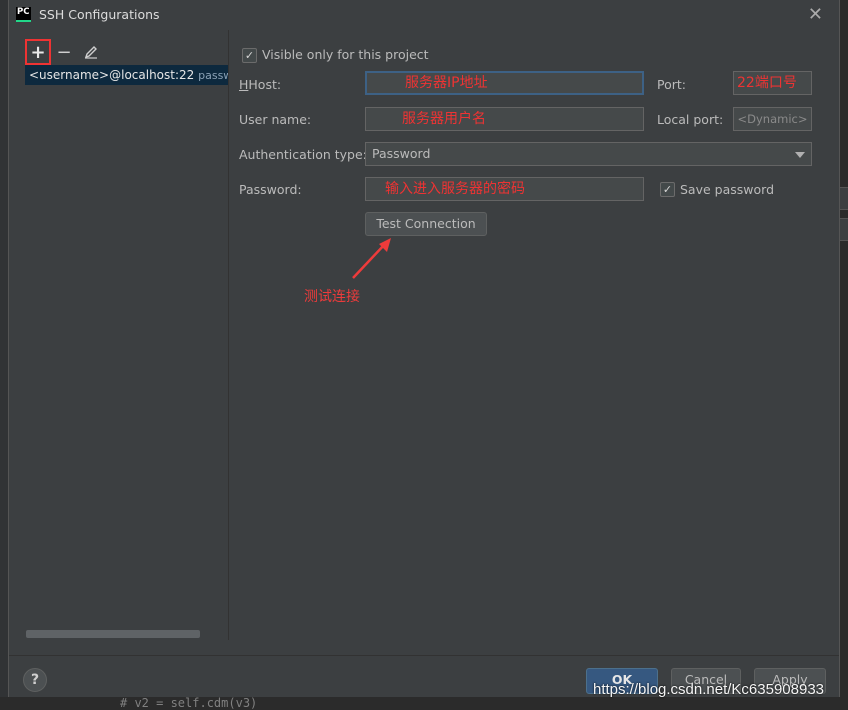 This screenshot has width=848, height=710. What do you see at coordinates (504, 83) in the screenshot?
I see `host-input: 服务器IP地址` at bounding box center [504, 83].